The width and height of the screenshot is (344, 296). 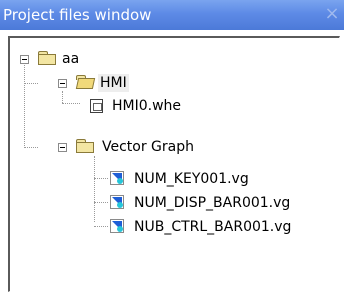 I want to click on tree-node-hmi: HMI, so click(x=90, y=83).